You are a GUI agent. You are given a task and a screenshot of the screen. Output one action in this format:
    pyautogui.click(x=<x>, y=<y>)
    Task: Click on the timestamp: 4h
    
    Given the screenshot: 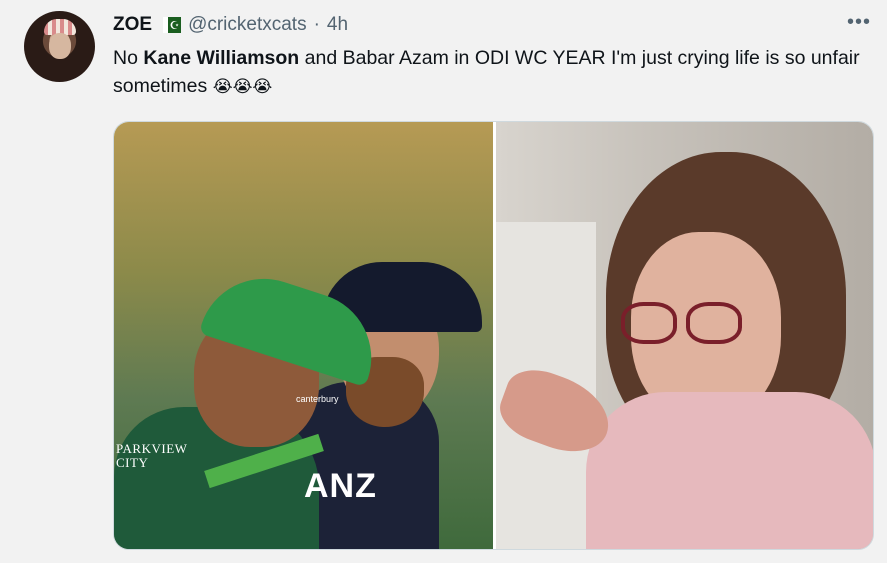 What is the action you would take?
    pyautogui.click(x=337, y=25)
    